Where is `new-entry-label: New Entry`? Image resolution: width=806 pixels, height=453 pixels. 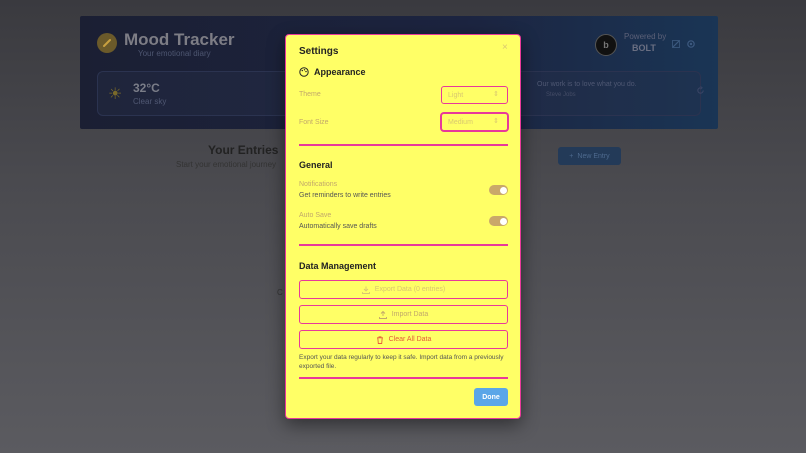 new-entry-label: New Entry is located at coordinates (593, 156).